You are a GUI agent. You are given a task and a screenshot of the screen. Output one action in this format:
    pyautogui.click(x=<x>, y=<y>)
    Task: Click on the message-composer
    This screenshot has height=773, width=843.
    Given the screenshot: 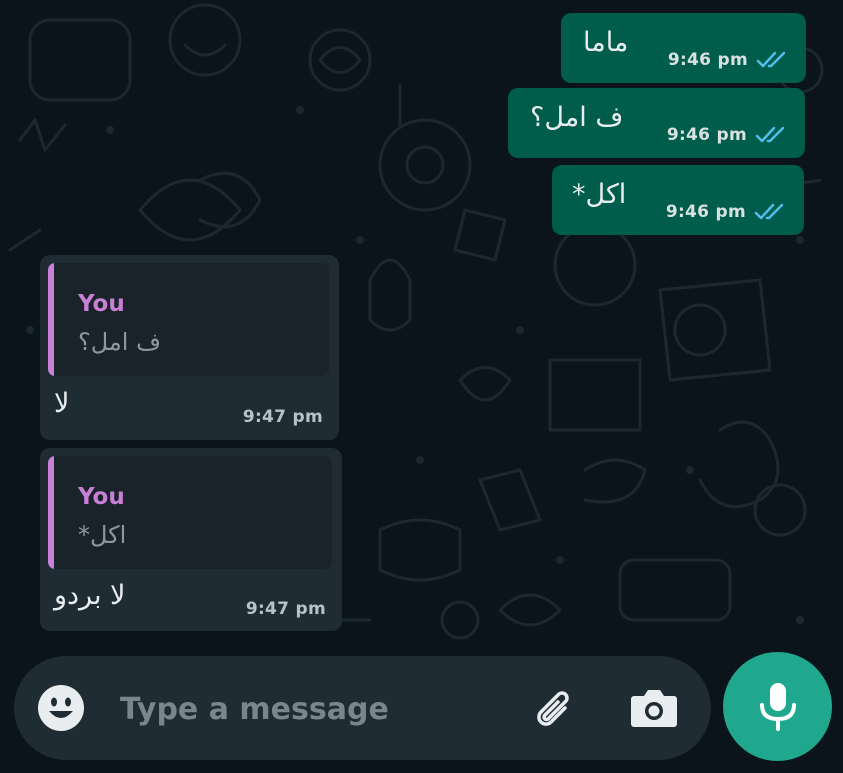 What is the action you would take?
    pyautogui.click(x=362, y=708)
    